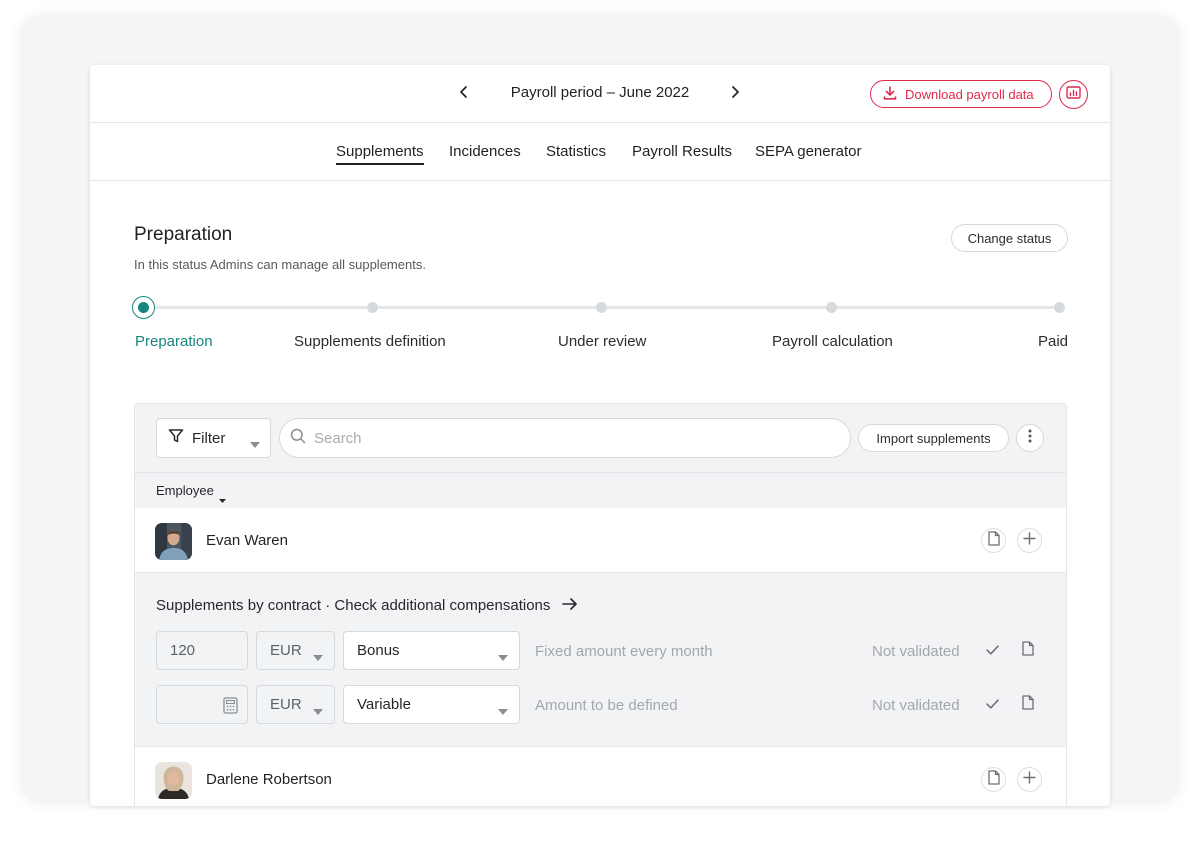 The image size is (1200, 842). Describe the element at coordinates (298, 438) in the screenshot. I see `search-icon` at that location.